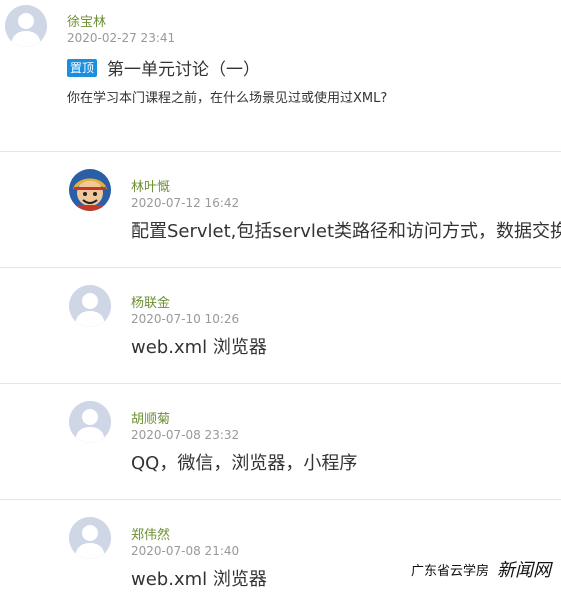  I want to click on reply-author-name: 胡顺菊, so click(150, 417).